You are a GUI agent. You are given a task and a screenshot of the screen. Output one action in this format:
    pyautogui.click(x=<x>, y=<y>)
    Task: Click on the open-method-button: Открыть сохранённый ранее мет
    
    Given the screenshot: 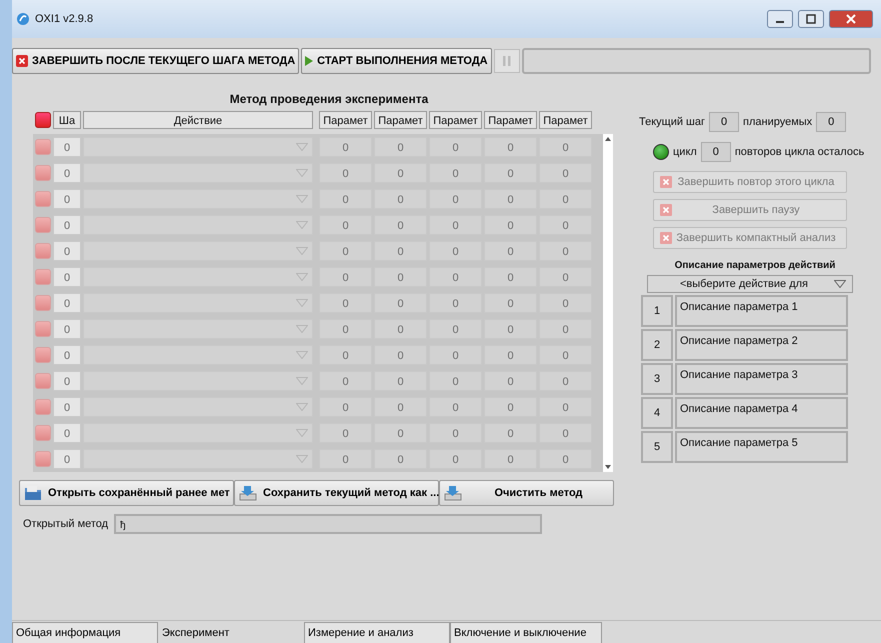 What is the action you would take?
    pyautogui.click(x=126, y=493)
    